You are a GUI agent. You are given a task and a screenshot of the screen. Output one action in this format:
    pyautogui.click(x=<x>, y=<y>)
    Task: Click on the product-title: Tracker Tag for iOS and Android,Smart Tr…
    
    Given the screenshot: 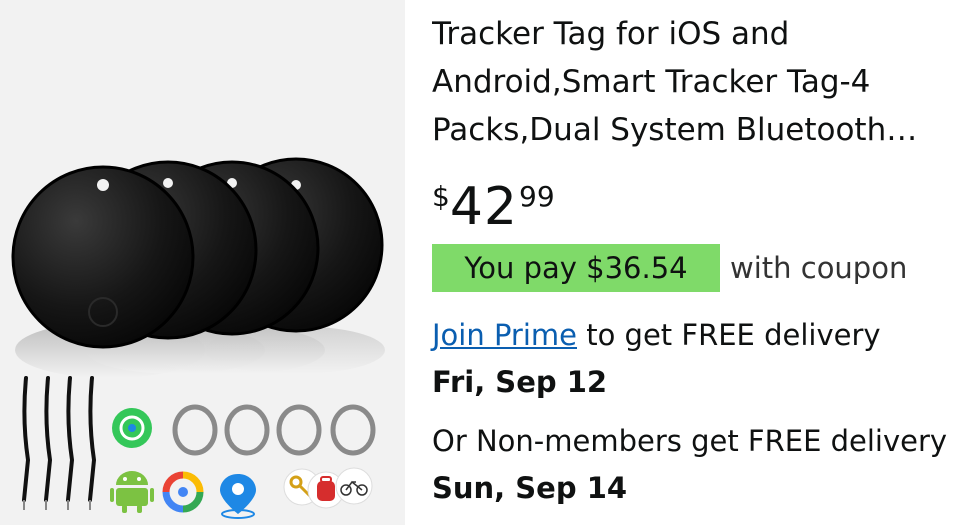 What is the action you would take?
    pyautogui.click(x=689, y=82)
    